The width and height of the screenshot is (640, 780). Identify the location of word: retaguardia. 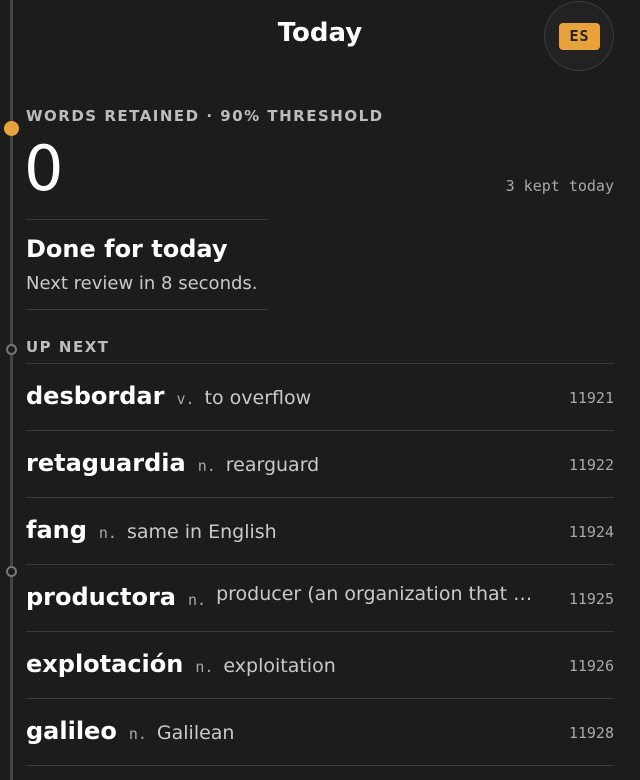
(106, 463).